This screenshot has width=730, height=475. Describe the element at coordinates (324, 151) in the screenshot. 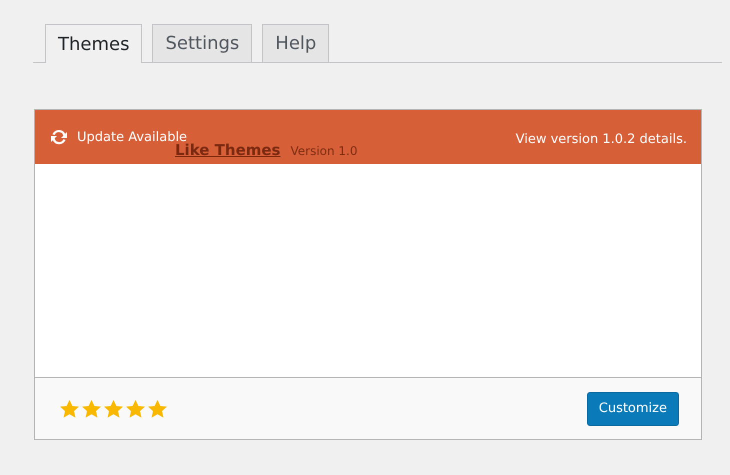

I see `theme-version: Version 1.0` at that location.